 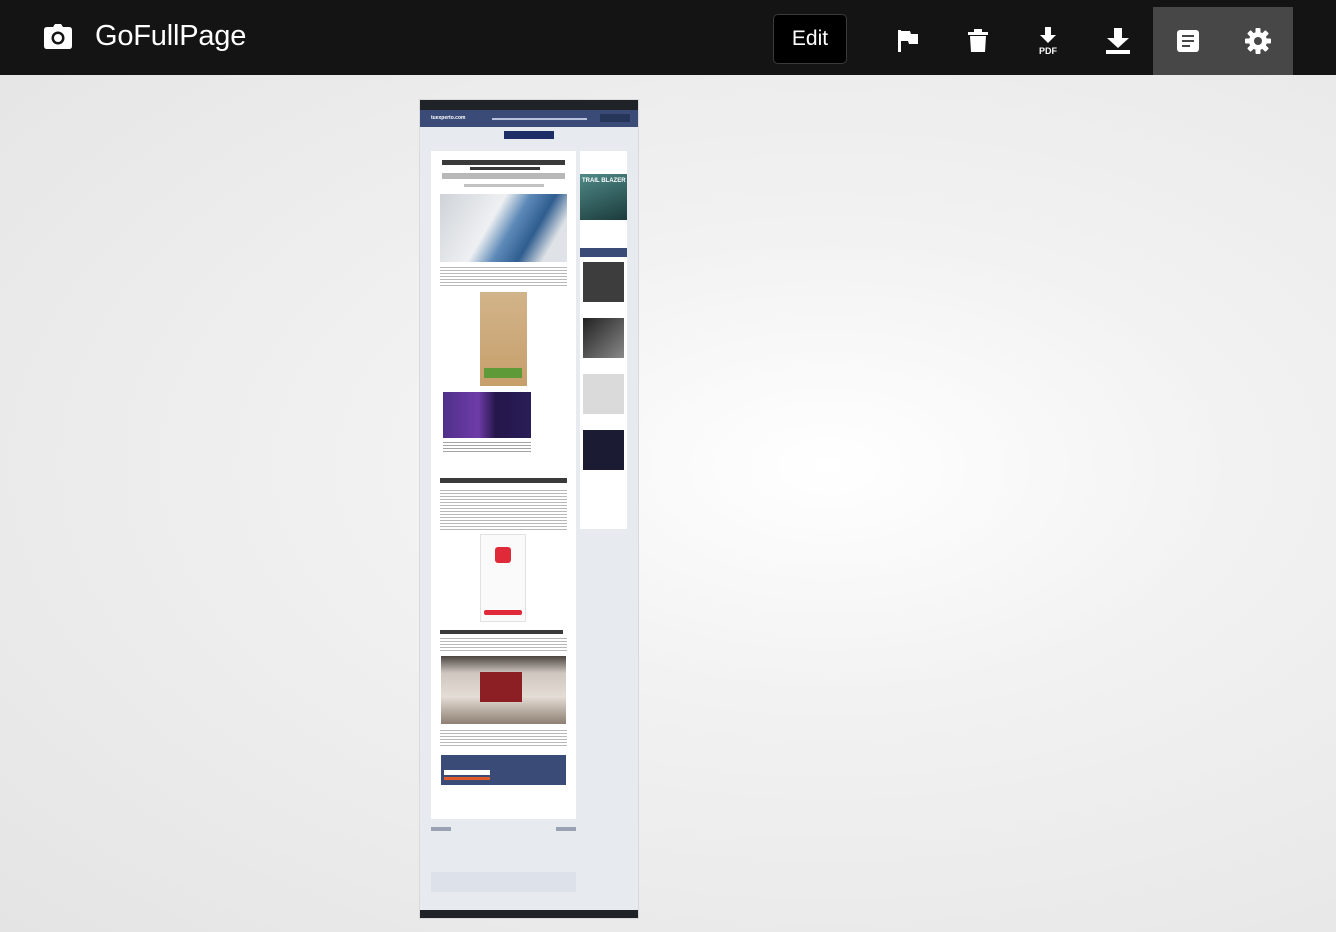 What do you see at coordinates (539, 119) in the screenshot?
I see `preview-nav` at bounding box center [539, 119].